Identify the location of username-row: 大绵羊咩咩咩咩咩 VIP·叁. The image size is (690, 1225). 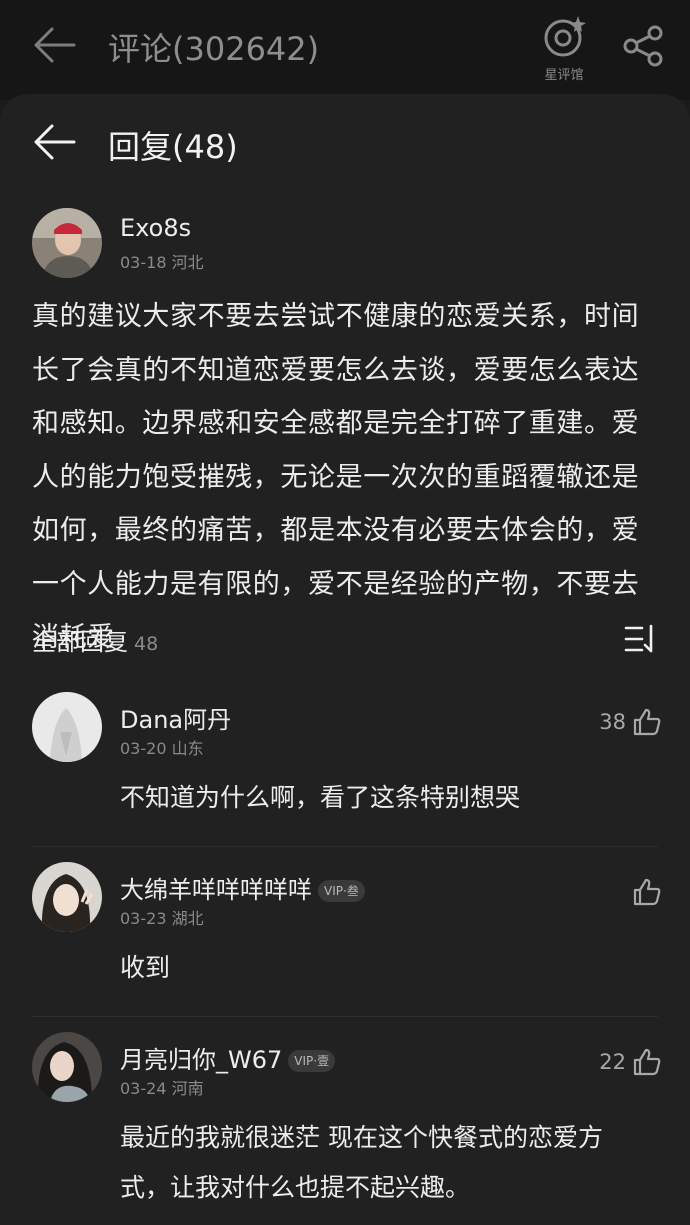
(242, 887).